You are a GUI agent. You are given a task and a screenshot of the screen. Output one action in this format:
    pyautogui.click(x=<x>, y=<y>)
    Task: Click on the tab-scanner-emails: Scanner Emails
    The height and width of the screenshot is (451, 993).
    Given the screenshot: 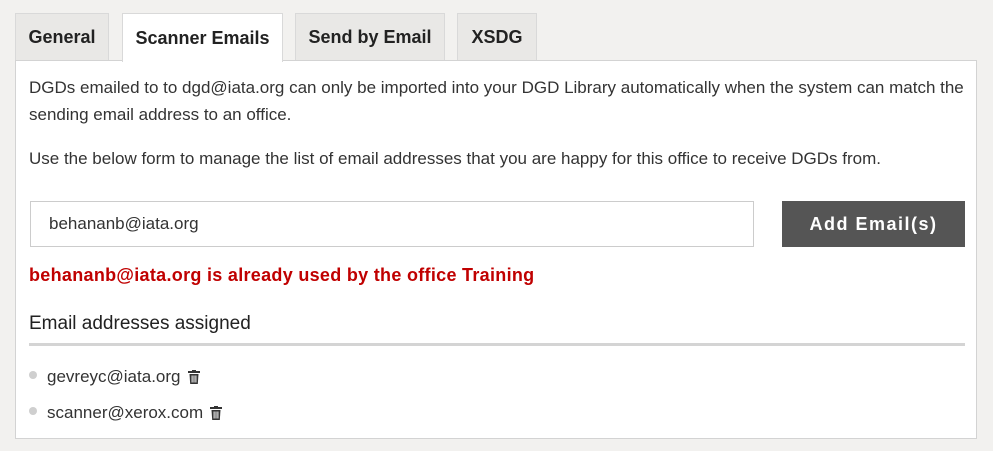 What is the action you would take?
    pyautogui.click(x=202, y=37)
    